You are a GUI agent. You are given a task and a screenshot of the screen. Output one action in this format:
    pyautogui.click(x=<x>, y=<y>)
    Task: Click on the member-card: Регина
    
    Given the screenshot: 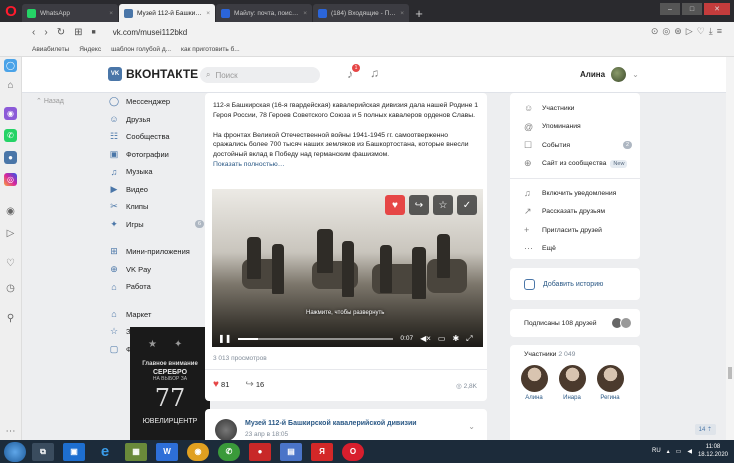 What is the action you would take?
    pyautogui.click(x=610, y=383)
    